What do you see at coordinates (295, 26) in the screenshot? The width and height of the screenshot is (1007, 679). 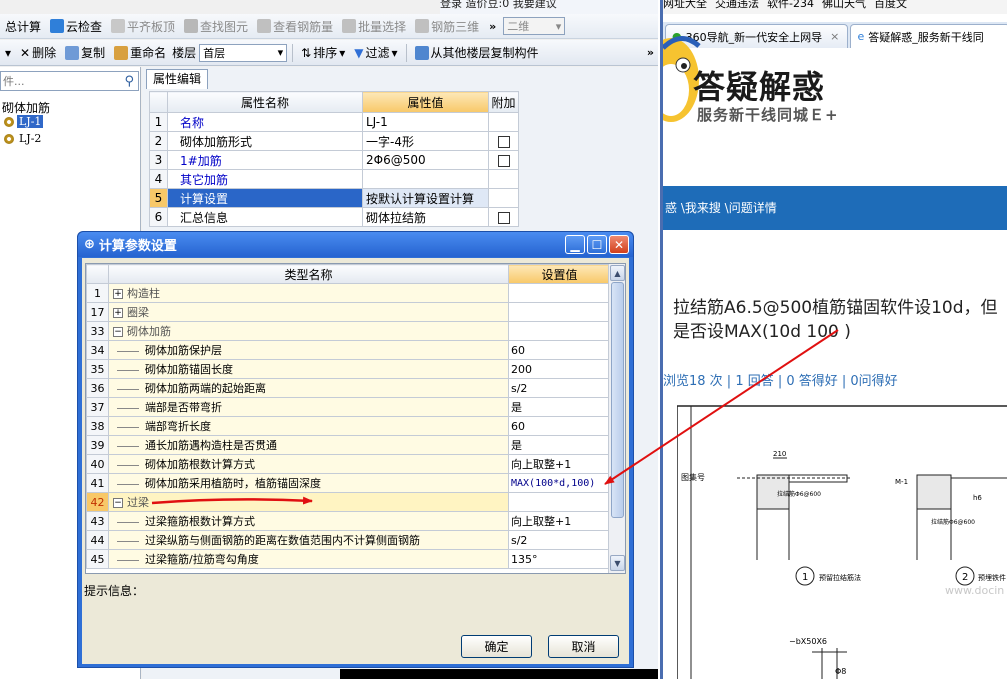 I see `view-rebar-button: 查看钢筋量` at bounding box center [295, 26].